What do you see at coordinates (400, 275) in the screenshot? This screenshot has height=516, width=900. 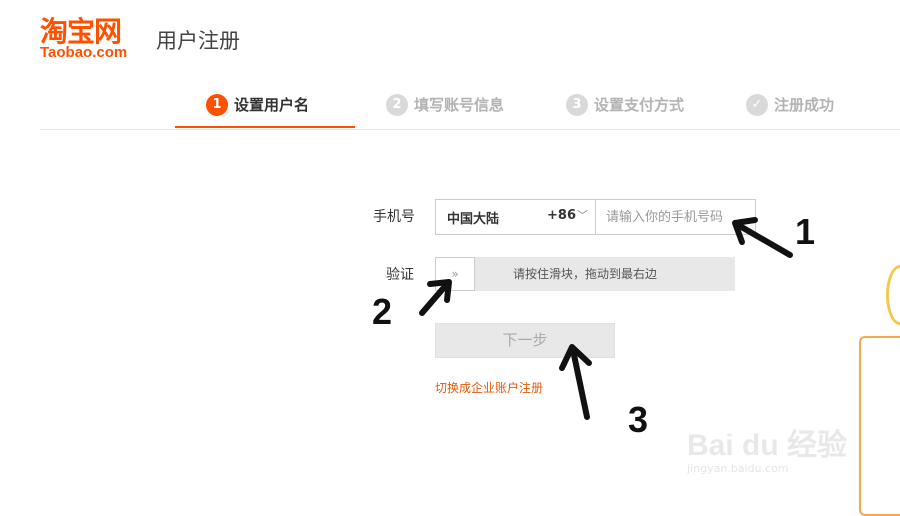 I see `verify-label: 验证` at bounding box center [400, 275].